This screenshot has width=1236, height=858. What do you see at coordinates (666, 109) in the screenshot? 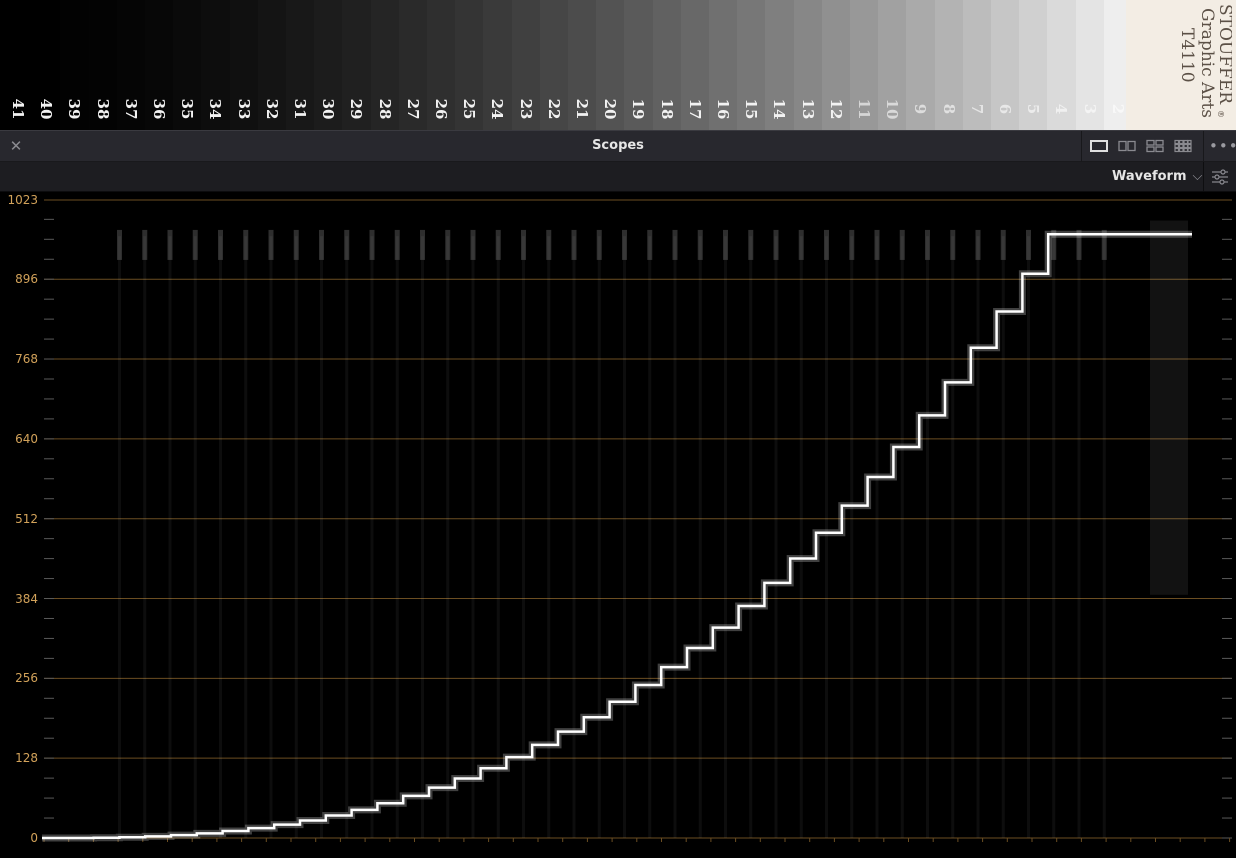
I see `step-number: 18` at bounding box center [666, 109].